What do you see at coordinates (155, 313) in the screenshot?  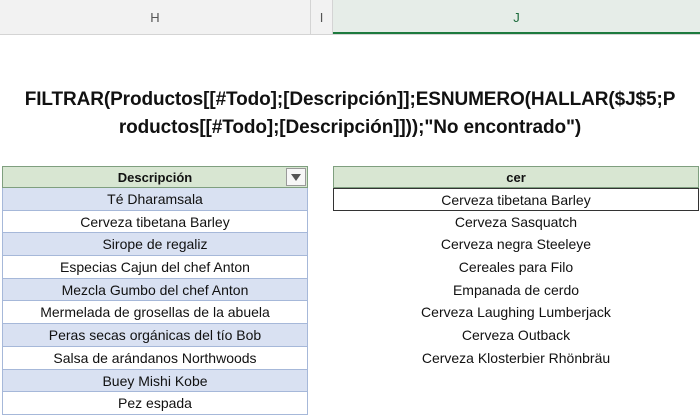 I see `table-row: Mermelada de grosellas de la abuela` at bounding box center [155, 313].